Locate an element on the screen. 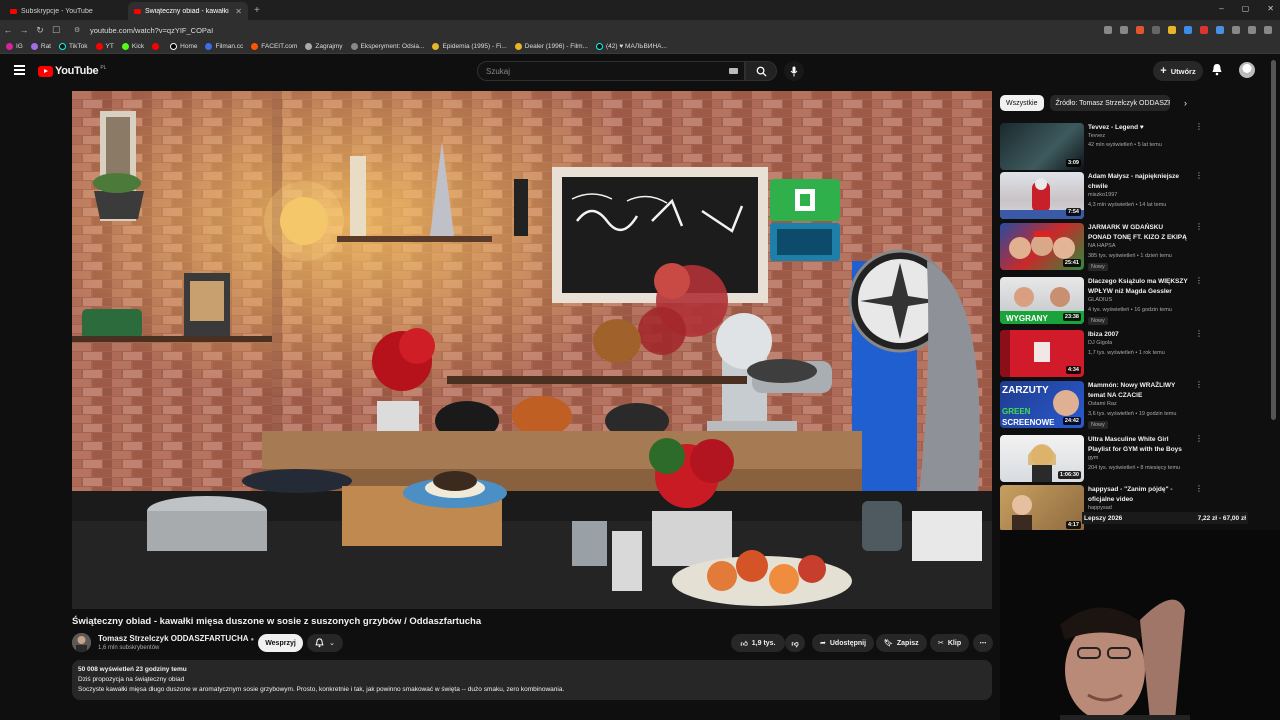 Image resolution: width=1280 pixels, height=720 pixels. bookmark-item is located at coordinates (157, 46).